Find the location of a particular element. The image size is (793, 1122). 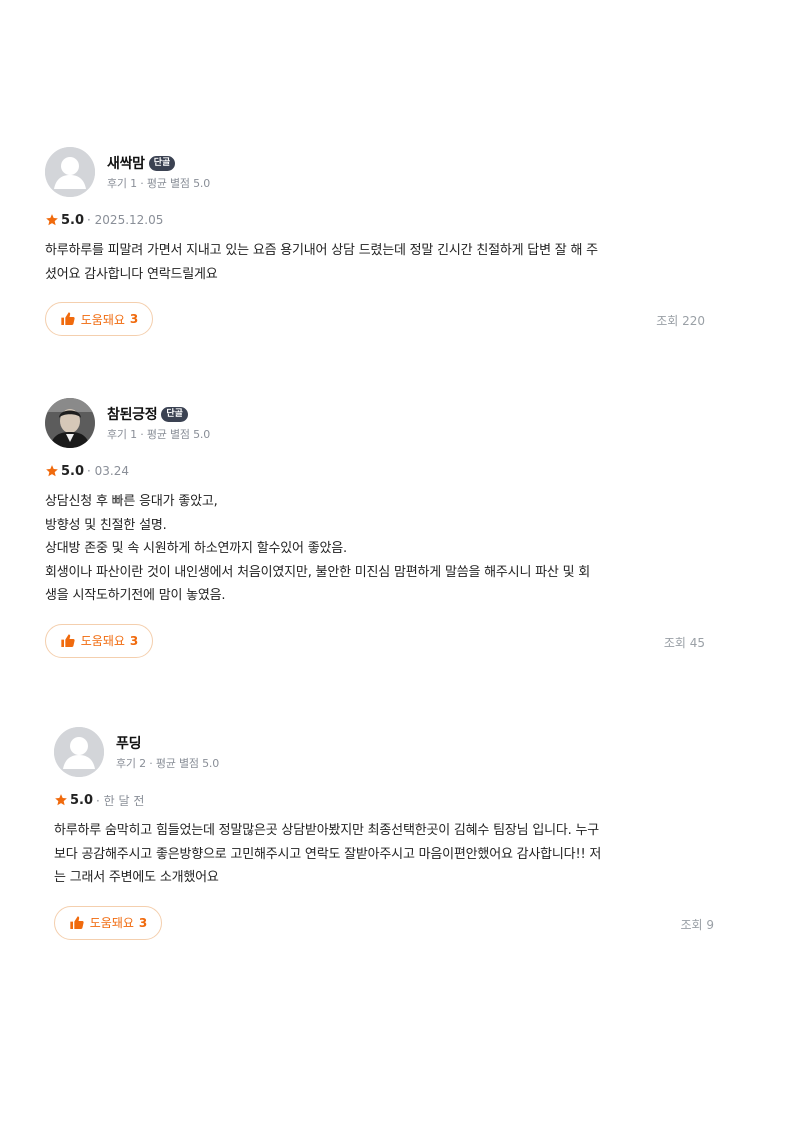

review-footer: 도움돼요 3 조회 220 is located at coordinates (375, 320).